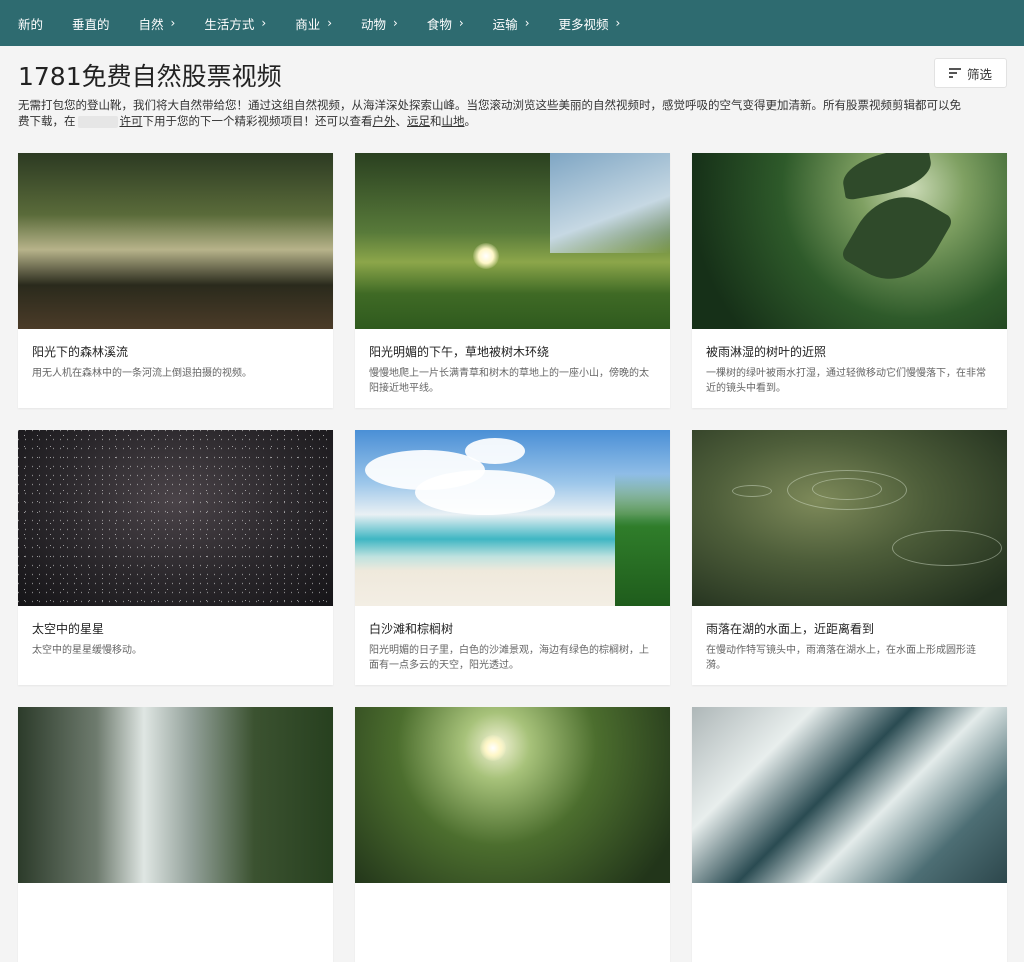 The image size is (1024, 962). What do you see at coordinates (175, 629) in the screenshot?
I see `video-title: 太空中的星星` at bounding box center [175, 629].